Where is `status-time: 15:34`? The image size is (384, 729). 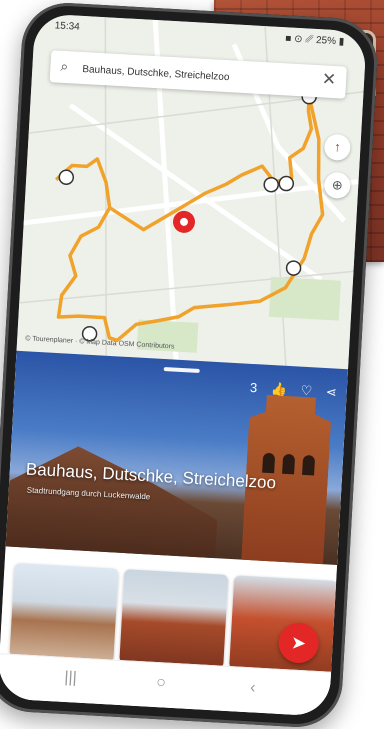
status-time: 15:34 is located at coordinates (67, 26).